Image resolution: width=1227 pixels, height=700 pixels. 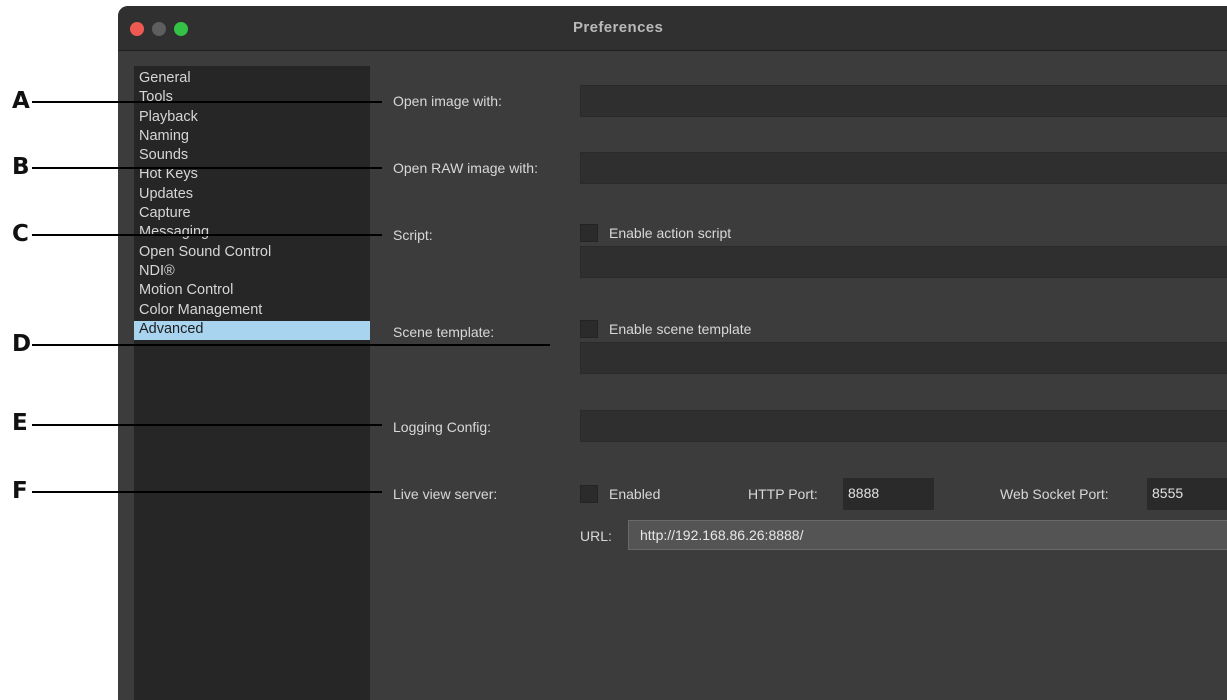 What do you see at coordinates (680, 329) in the screenshot?
I see `enable-scene-template-label: Enable scene template` at bounding box center [680, 329].